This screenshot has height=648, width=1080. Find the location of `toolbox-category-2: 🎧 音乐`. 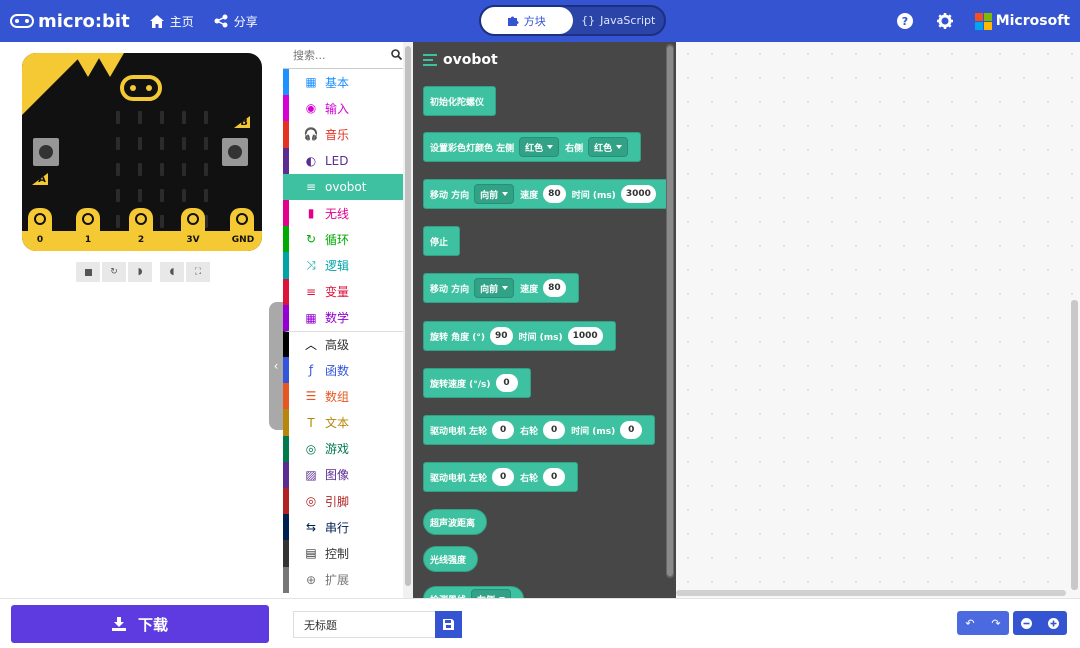

toolbox-category-2: 🎧 音乐 is located at coordinates (347, 134).